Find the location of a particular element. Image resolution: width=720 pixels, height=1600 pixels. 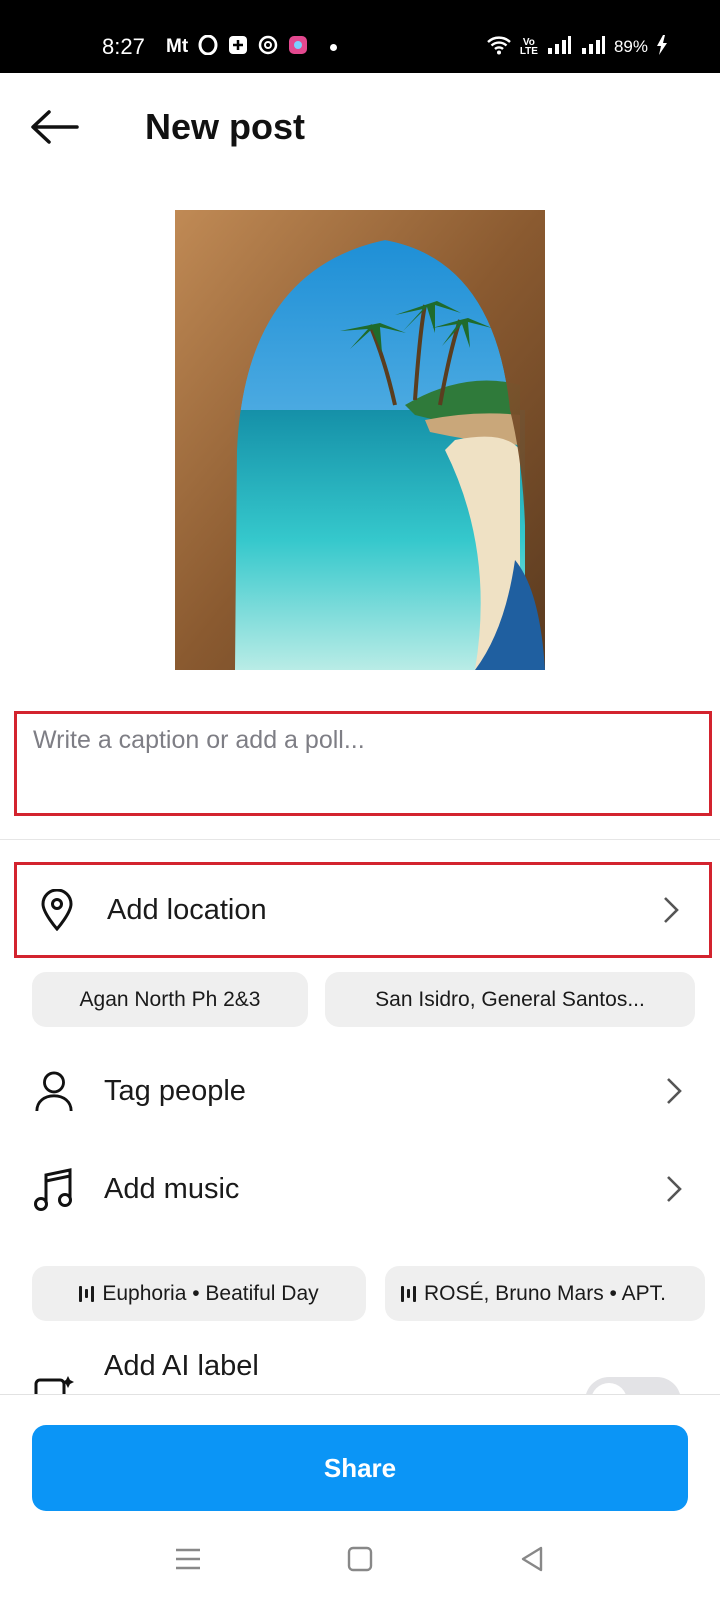

triangle-back-icon is located at coordinates (532, 1559).